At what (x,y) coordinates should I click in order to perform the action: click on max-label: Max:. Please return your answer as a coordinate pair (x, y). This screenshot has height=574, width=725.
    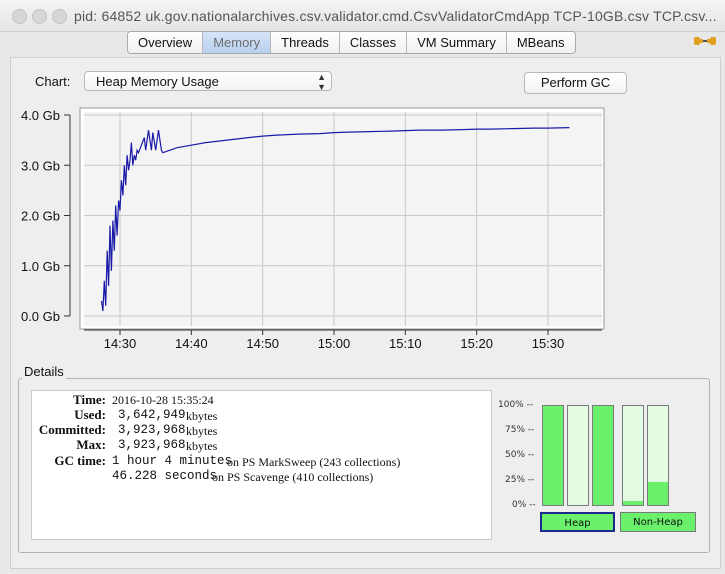
    Looking at the image, I should click on (91, 444).